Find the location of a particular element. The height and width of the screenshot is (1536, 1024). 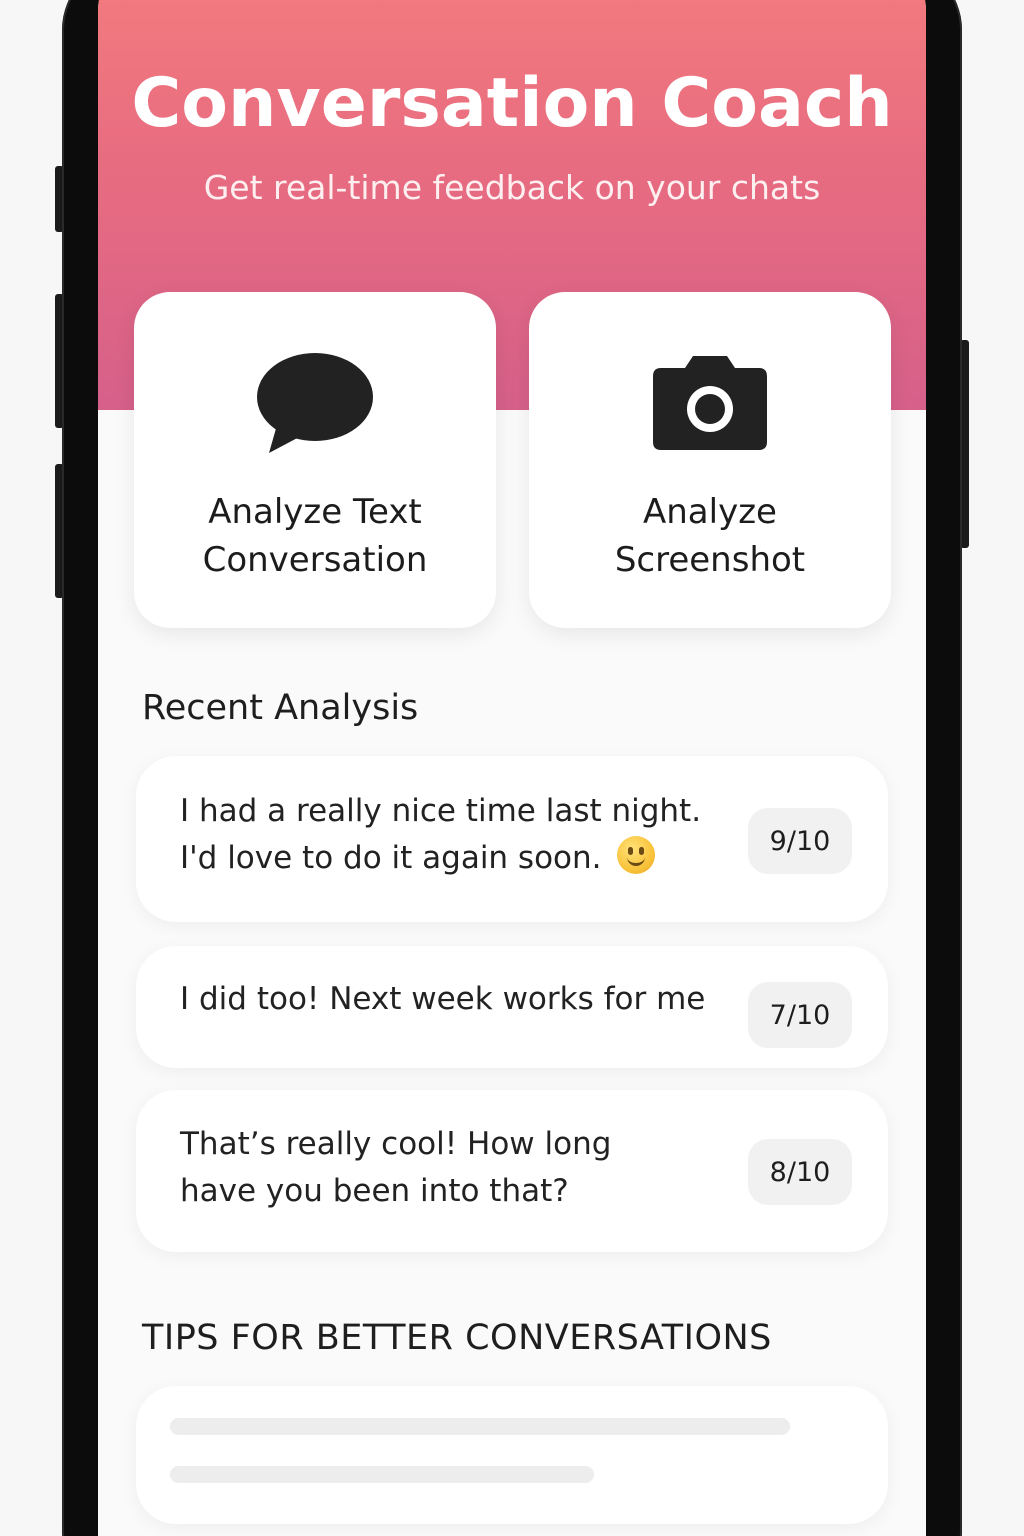

analysis-message-line: have you been into that? is located at coordinates (374, 1191).